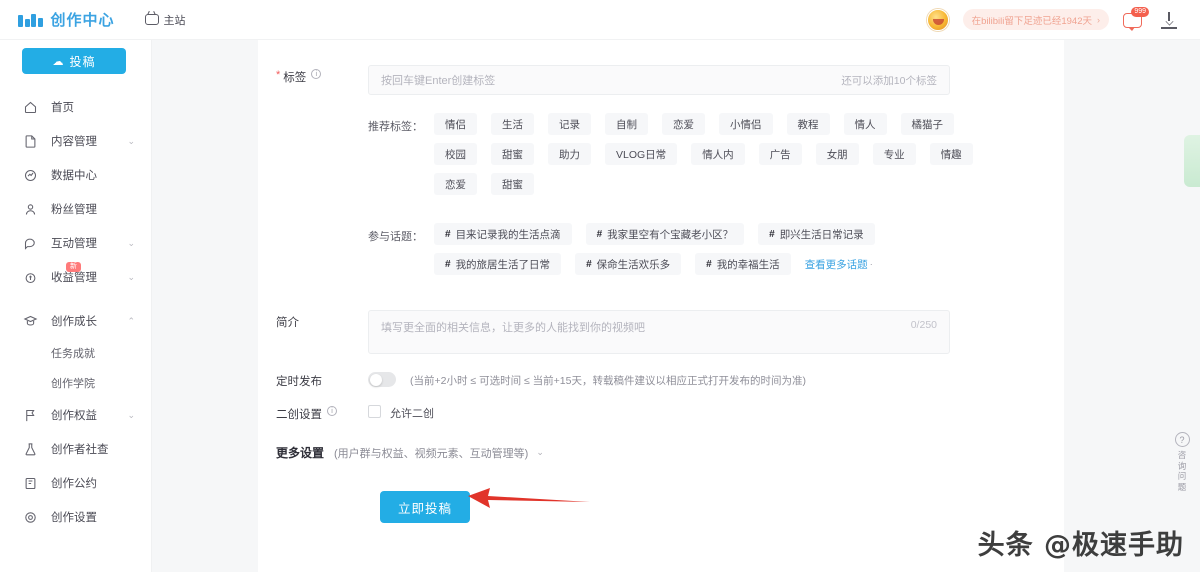 Image resolution: width=1200 pixels, height=572 pixels. I want to click on tag-chip: 自制, so click(626, 124).